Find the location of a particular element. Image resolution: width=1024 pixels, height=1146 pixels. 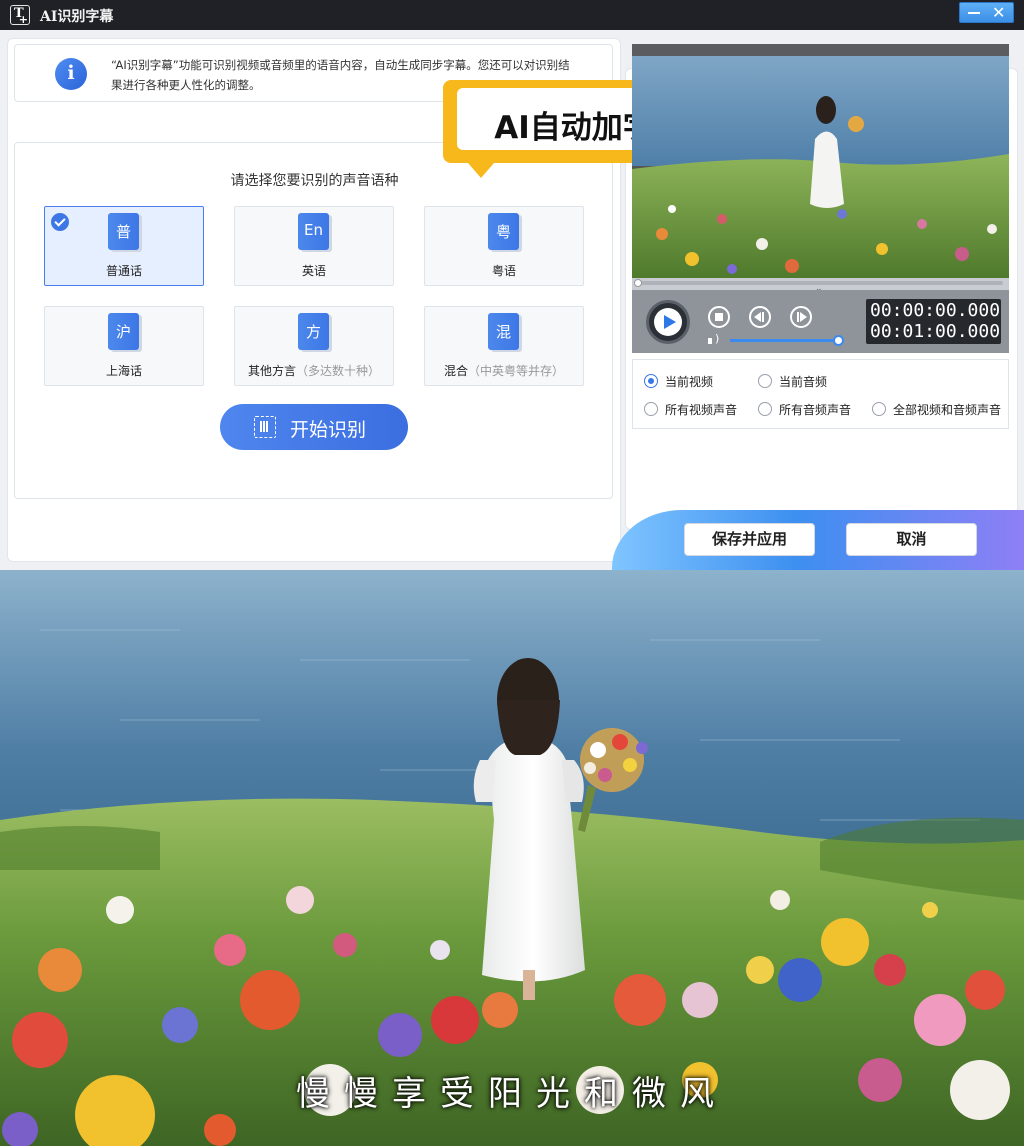

volume-slider is located at coordinates (785, 340).